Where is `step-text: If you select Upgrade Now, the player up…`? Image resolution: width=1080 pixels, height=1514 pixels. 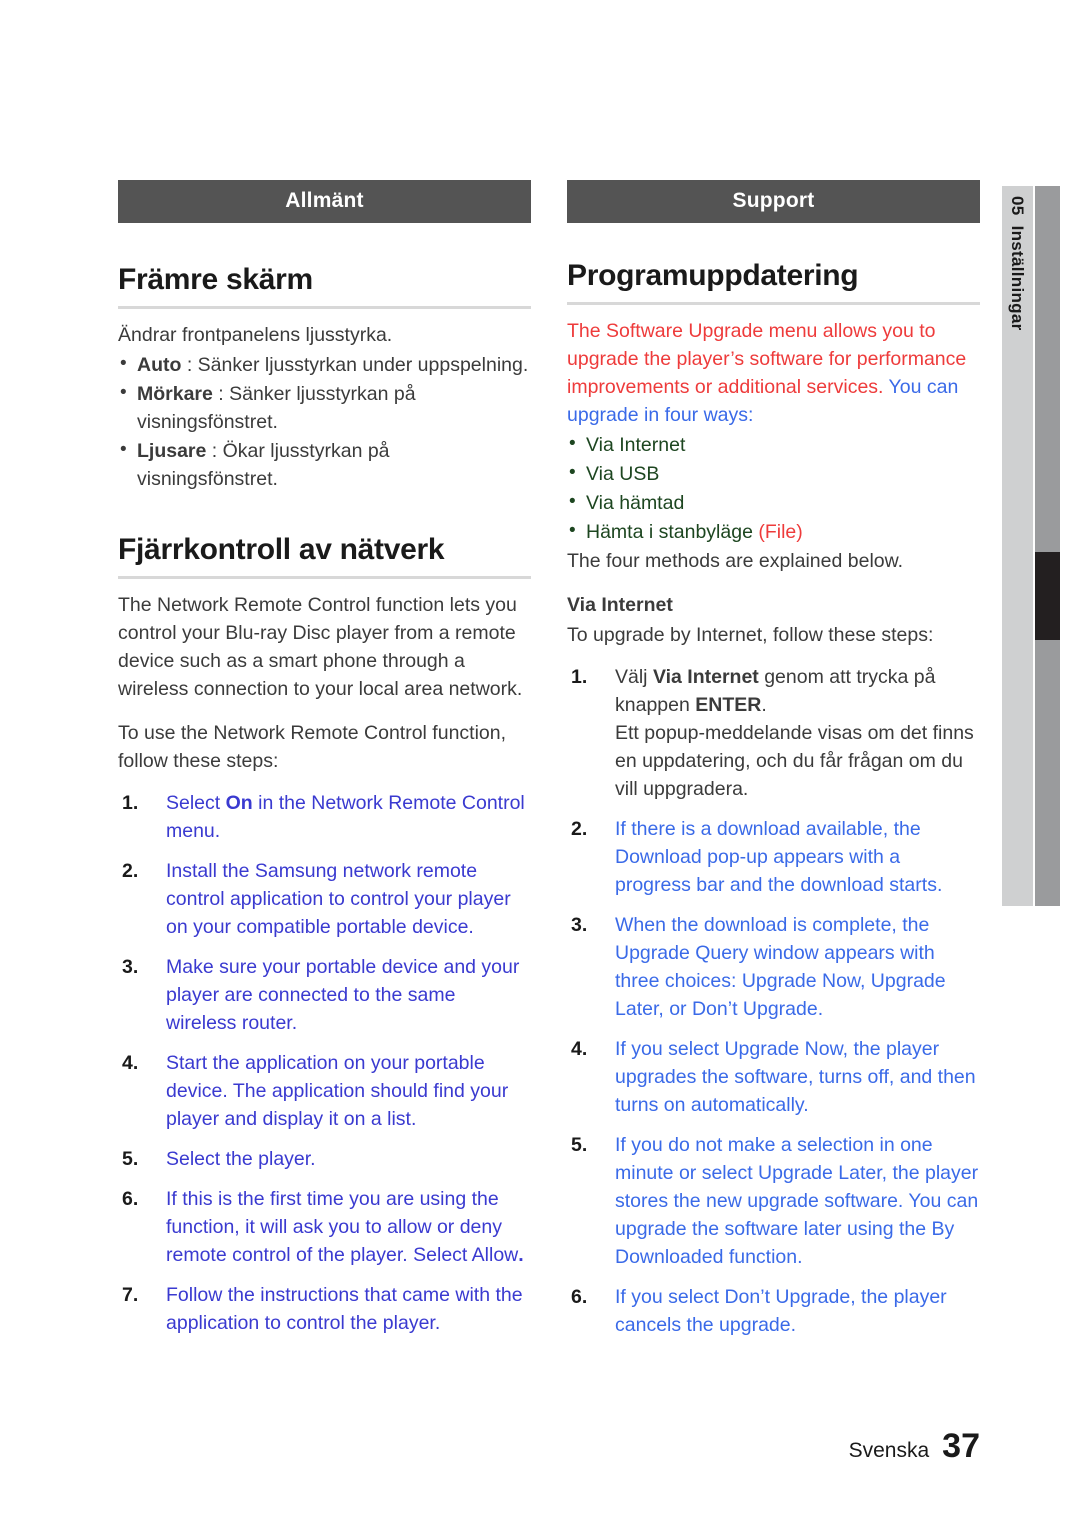 step-text: If you select Upgrade Now, the player up… is located at coordinates (795, 1077).